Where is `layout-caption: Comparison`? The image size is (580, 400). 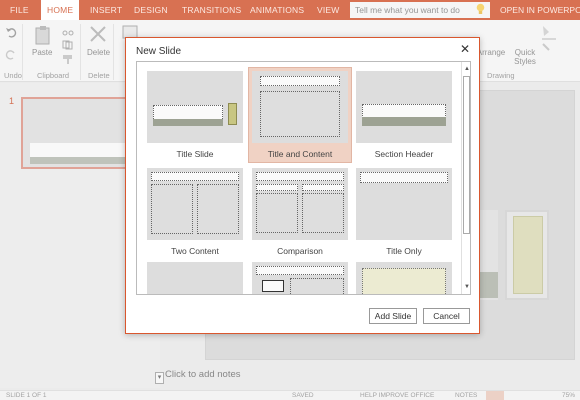 layout-caption: Comparison is located at coordinates (300, 251).